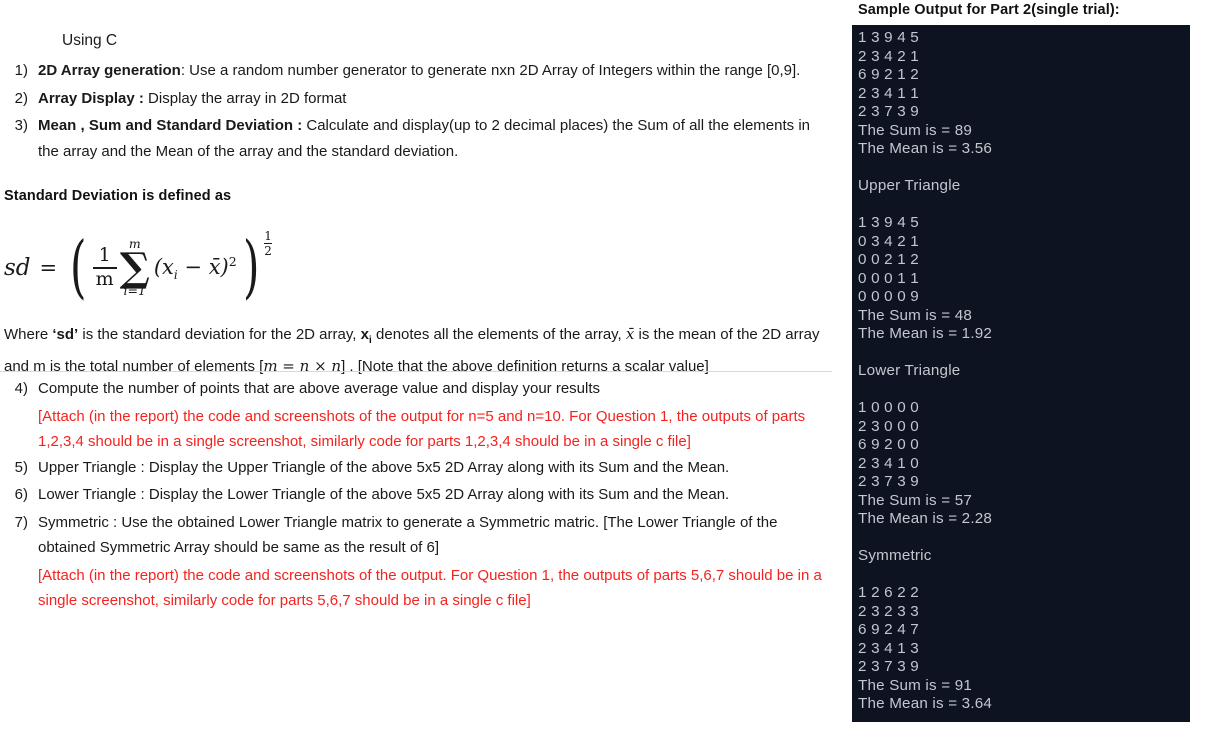 The width and height of the screenshot is (1206, 738). What do you see at coordinates (104, 255) in the screenshot?
I see `formula-fraction-numerator: 1` at bounding box center [104, 255].